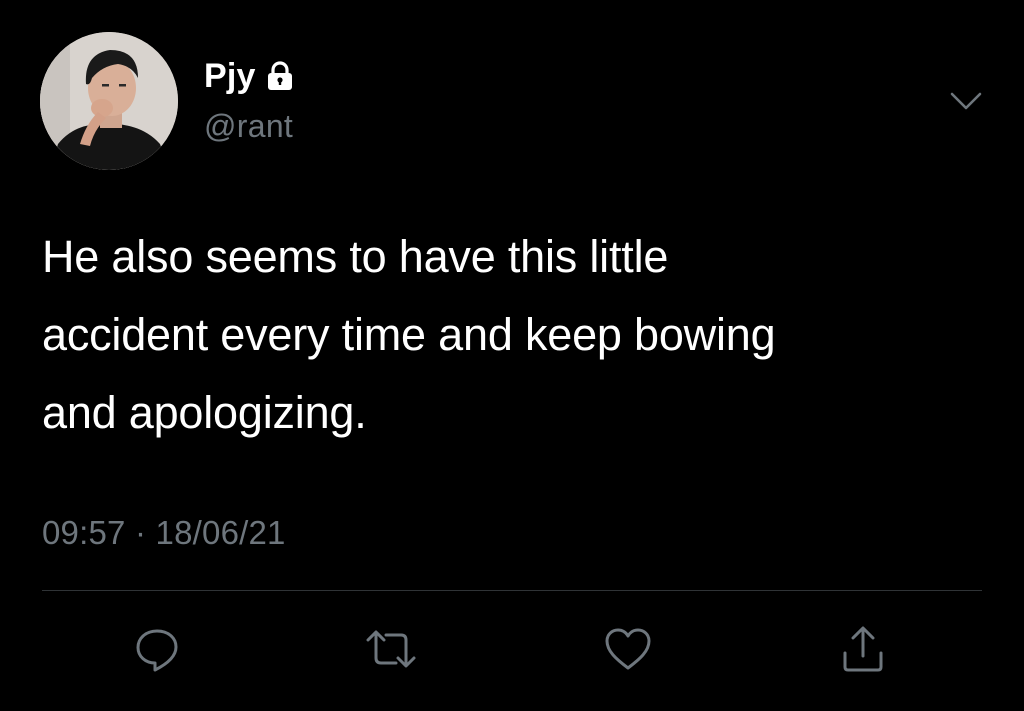 This screenshot has width=1024, height=711. I want to click on user-handle: @rant, so click(248, 126).